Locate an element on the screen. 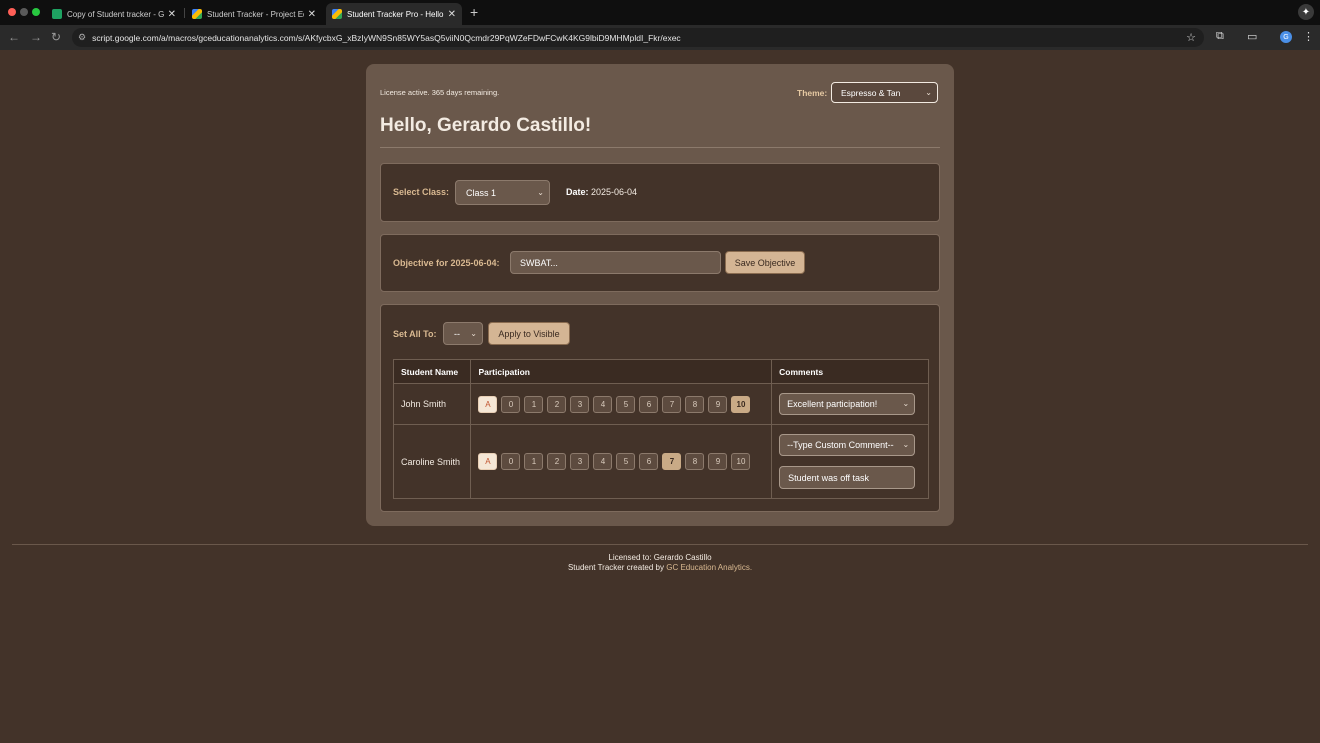  comment-select: Excellent participation! ⌄ is located at coordinates (847, 404).